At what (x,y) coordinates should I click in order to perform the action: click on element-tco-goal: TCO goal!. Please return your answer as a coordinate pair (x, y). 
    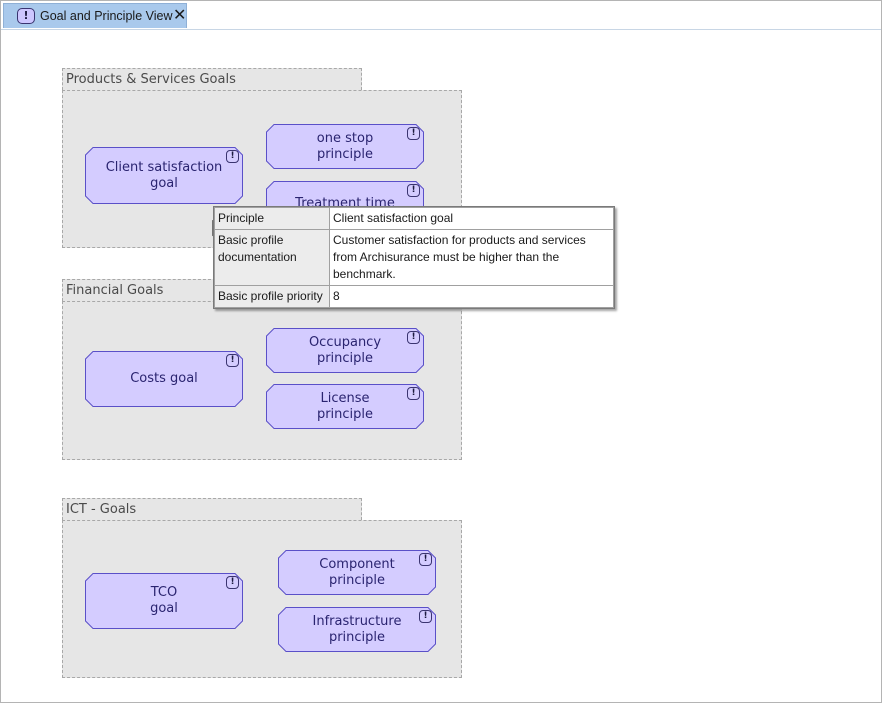
    Looking at the image, I should click on (164, 601).